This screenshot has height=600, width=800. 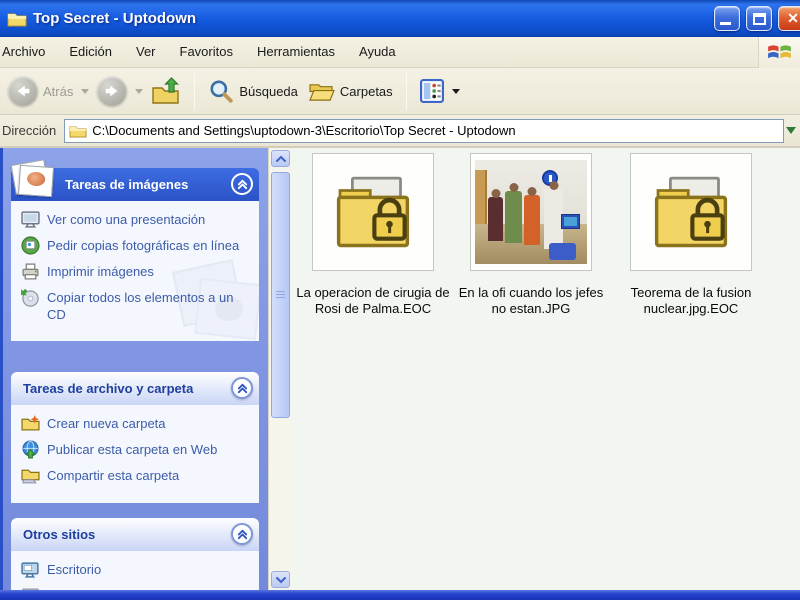 I want to click on scroll-down-button, so click(x=280, y=579).